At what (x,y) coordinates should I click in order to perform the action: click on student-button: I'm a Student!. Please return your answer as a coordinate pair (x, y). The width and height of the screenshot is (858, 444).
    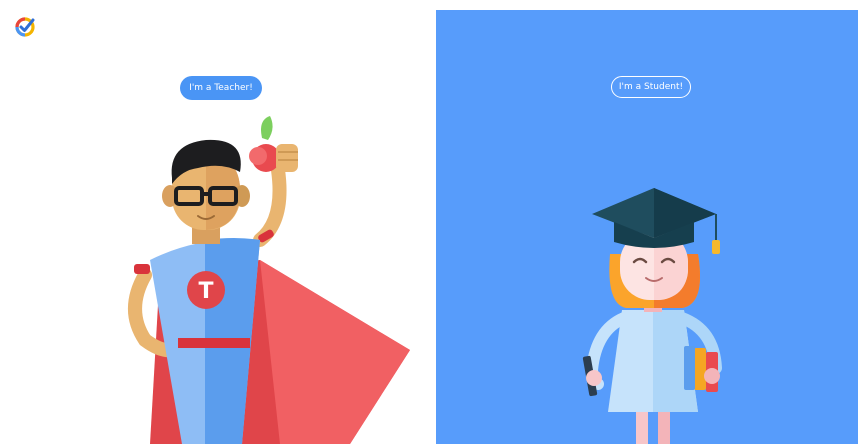
    Looking at the image, I should click on (651, 87).